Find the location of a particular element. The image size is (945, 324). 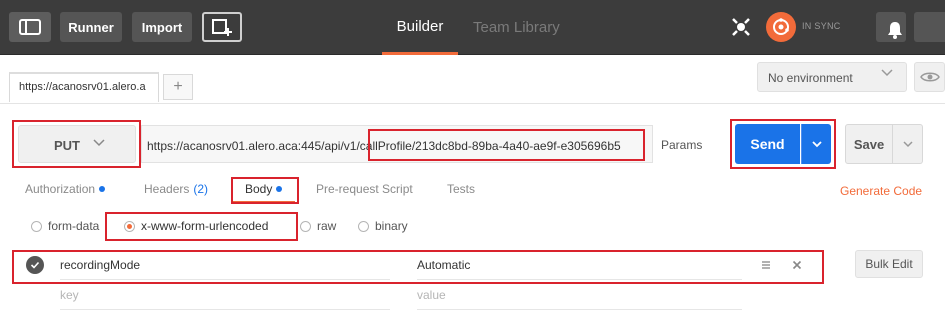

row-enabled-checkbox is located at coordinates (35, 265).